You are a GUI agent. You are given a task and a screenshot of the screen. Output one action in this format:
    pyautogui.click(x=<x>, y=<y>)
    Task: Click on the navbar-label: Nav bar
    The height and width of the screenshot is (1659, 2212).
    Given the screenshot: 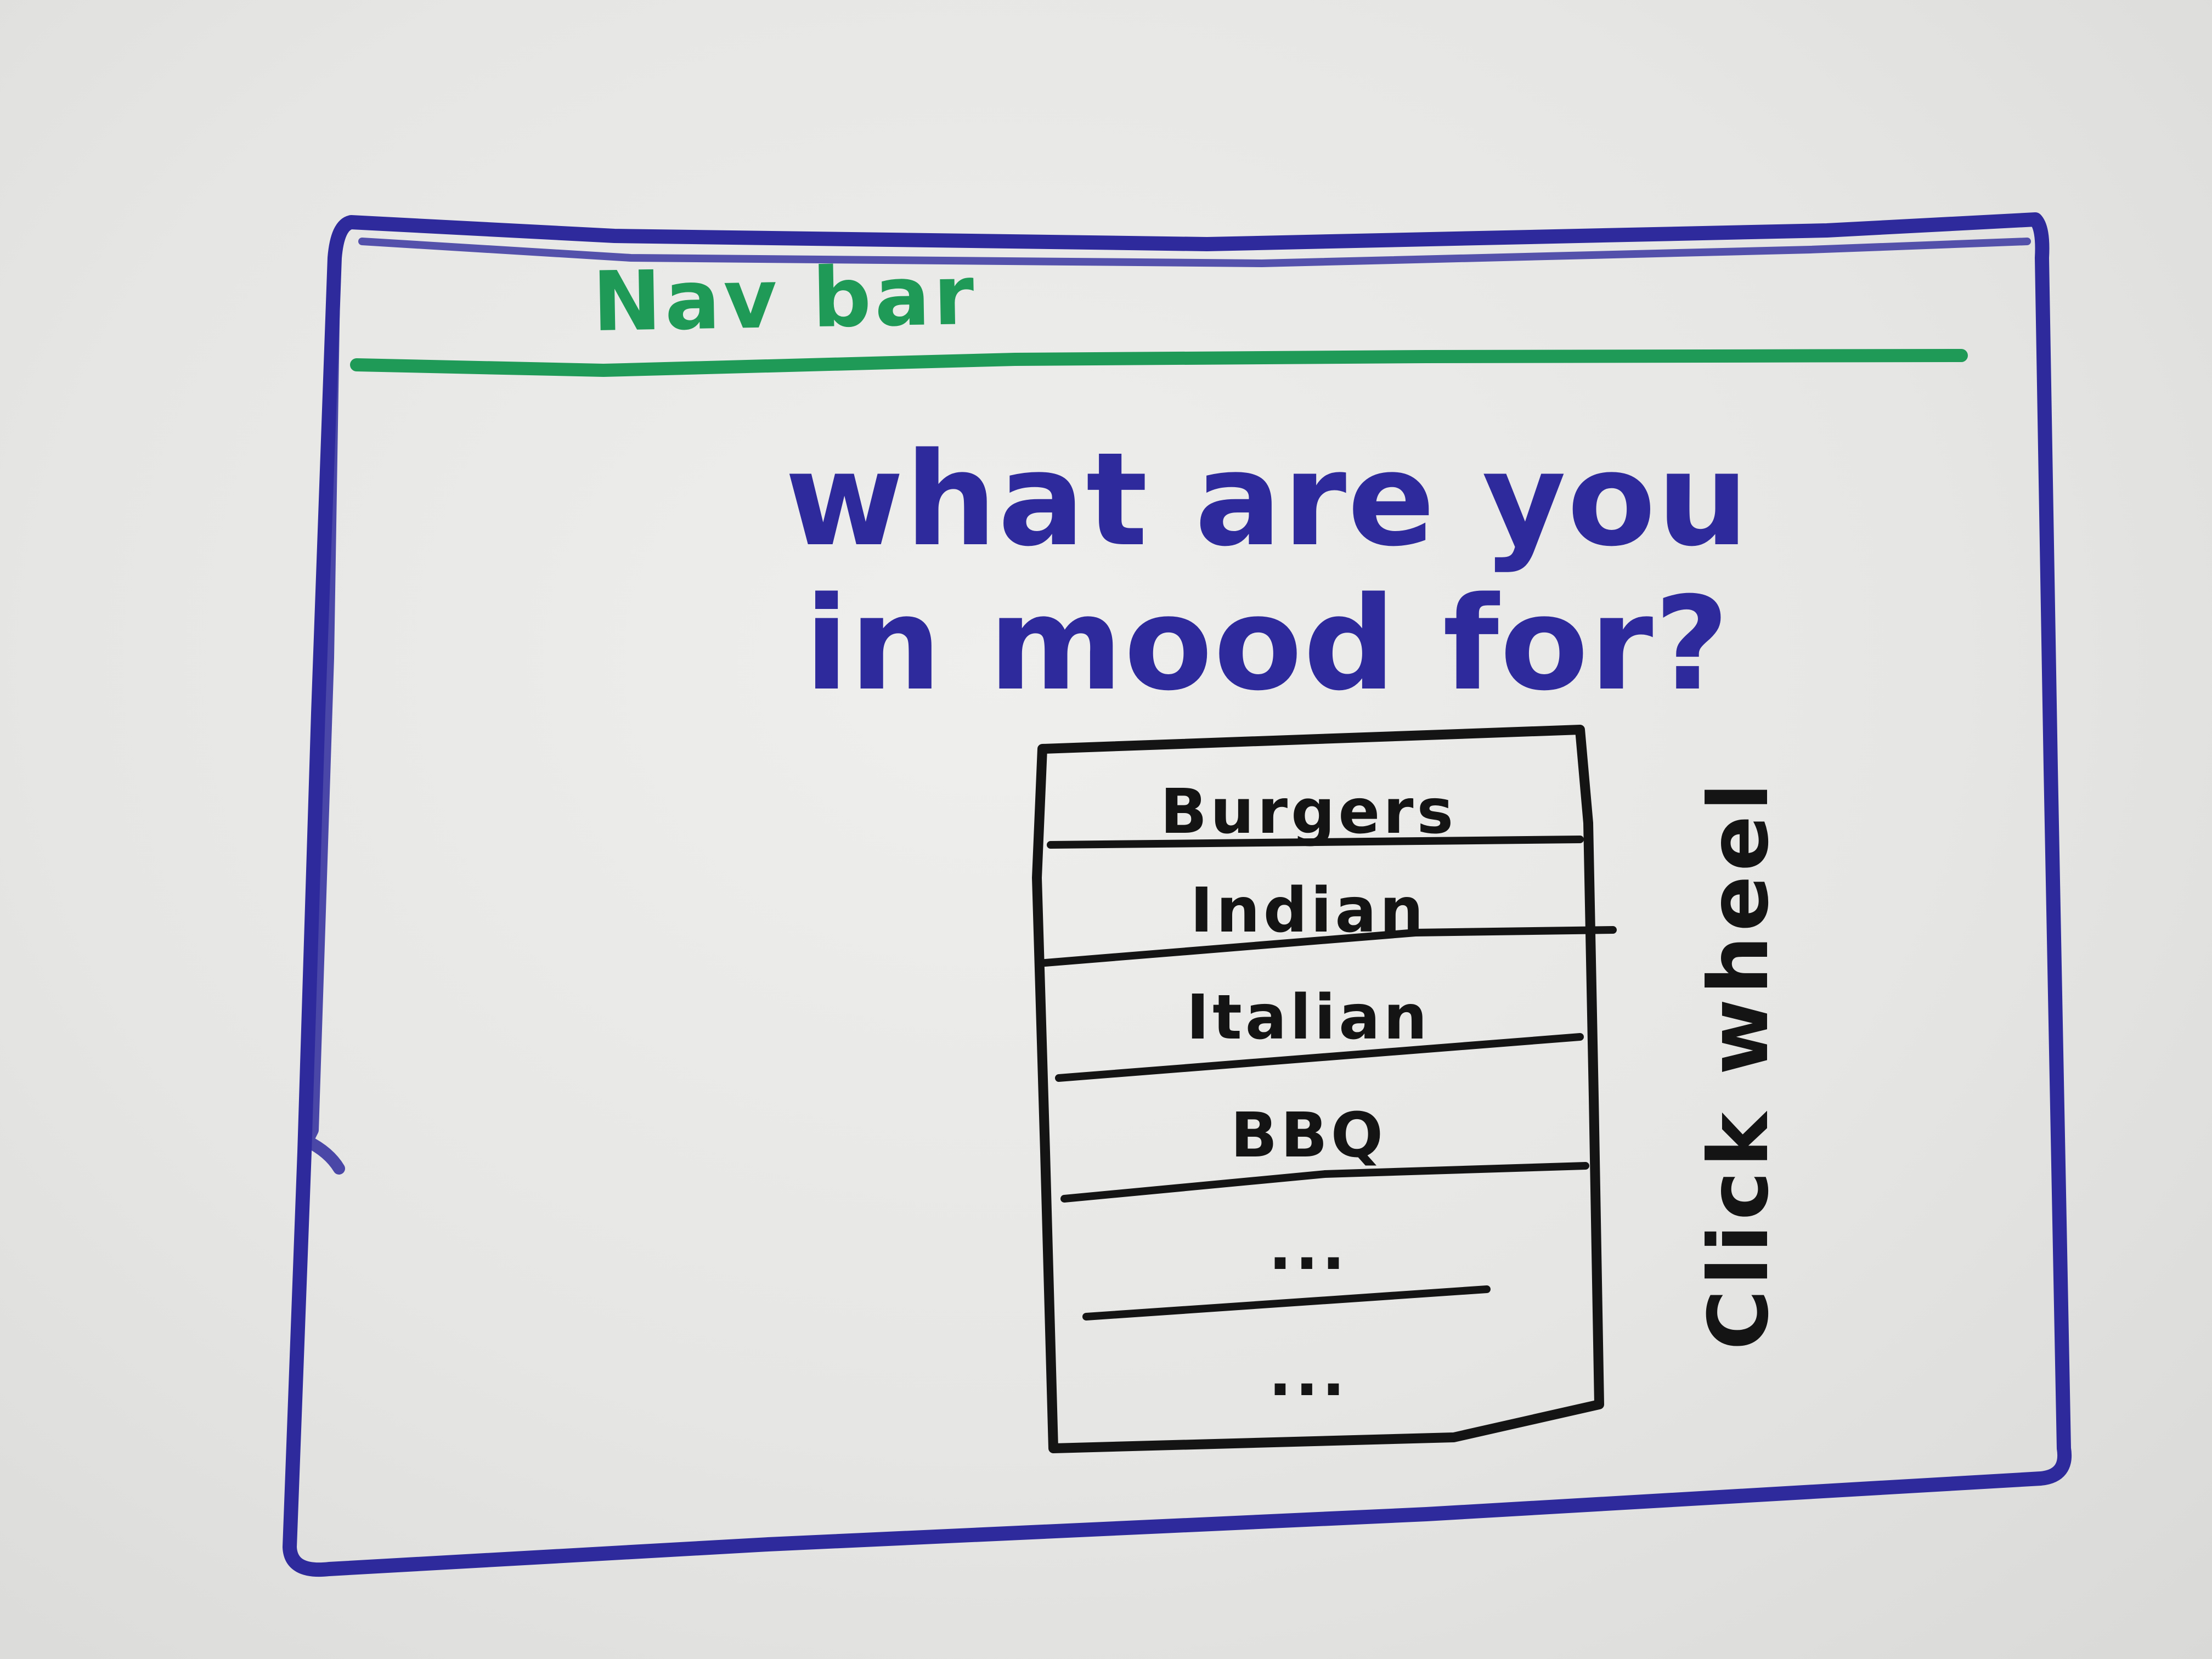 What is the action you would take?
    pyautogui.click(x=785, y=299)
    